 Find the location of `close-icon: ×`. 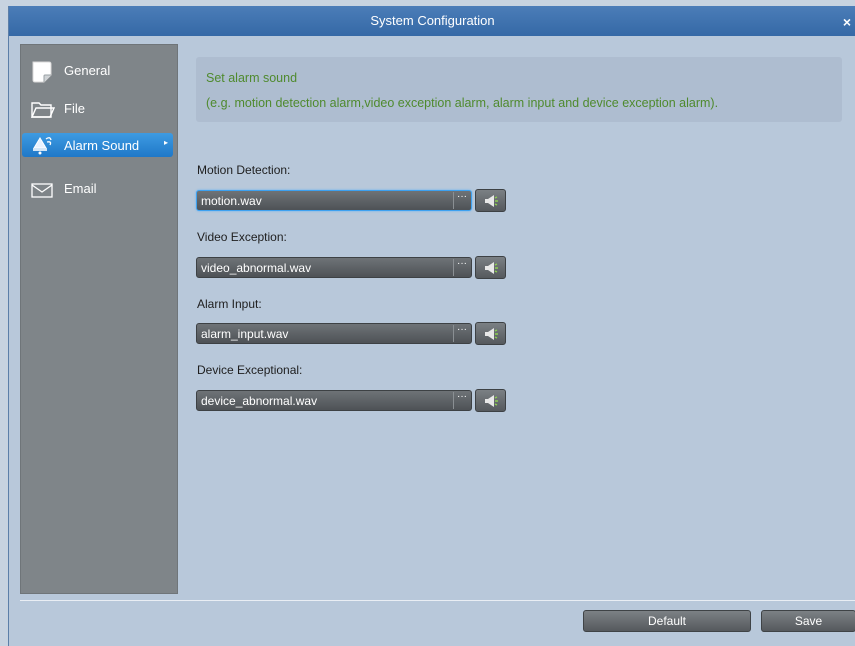

close-icon: × is located at coordinates (846, 21).